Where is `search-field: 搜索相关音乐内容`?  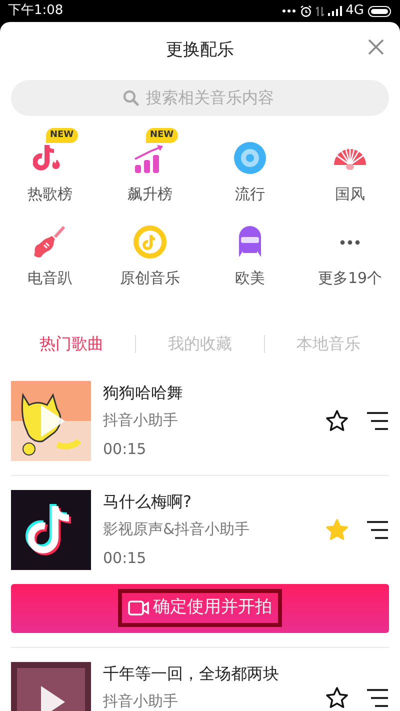 search-field: 搜索相关音乐内容 is located at coordinates (200, 98).